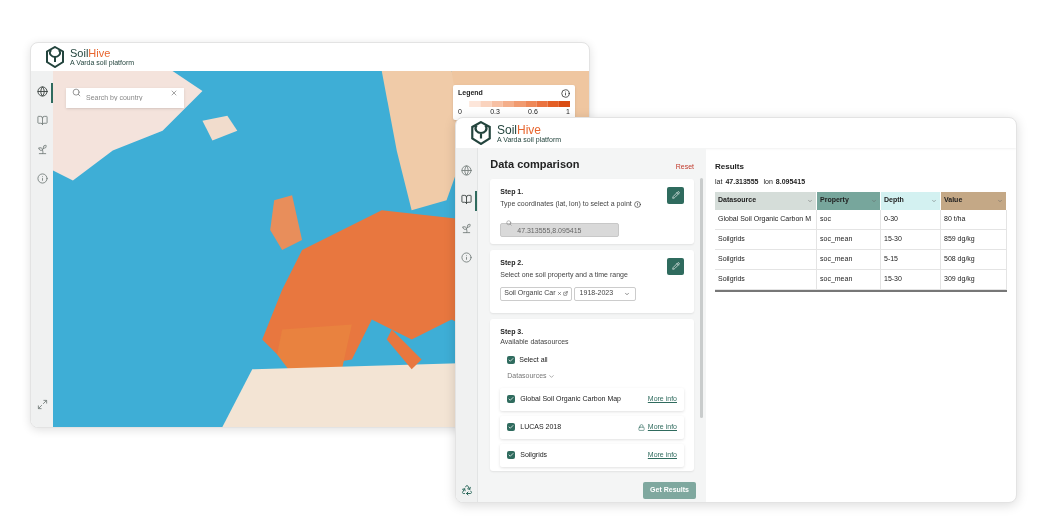 The width and height of the screenshot is (1045, 532). I want to click on panel-title: Data comparison, so click(535, 164).